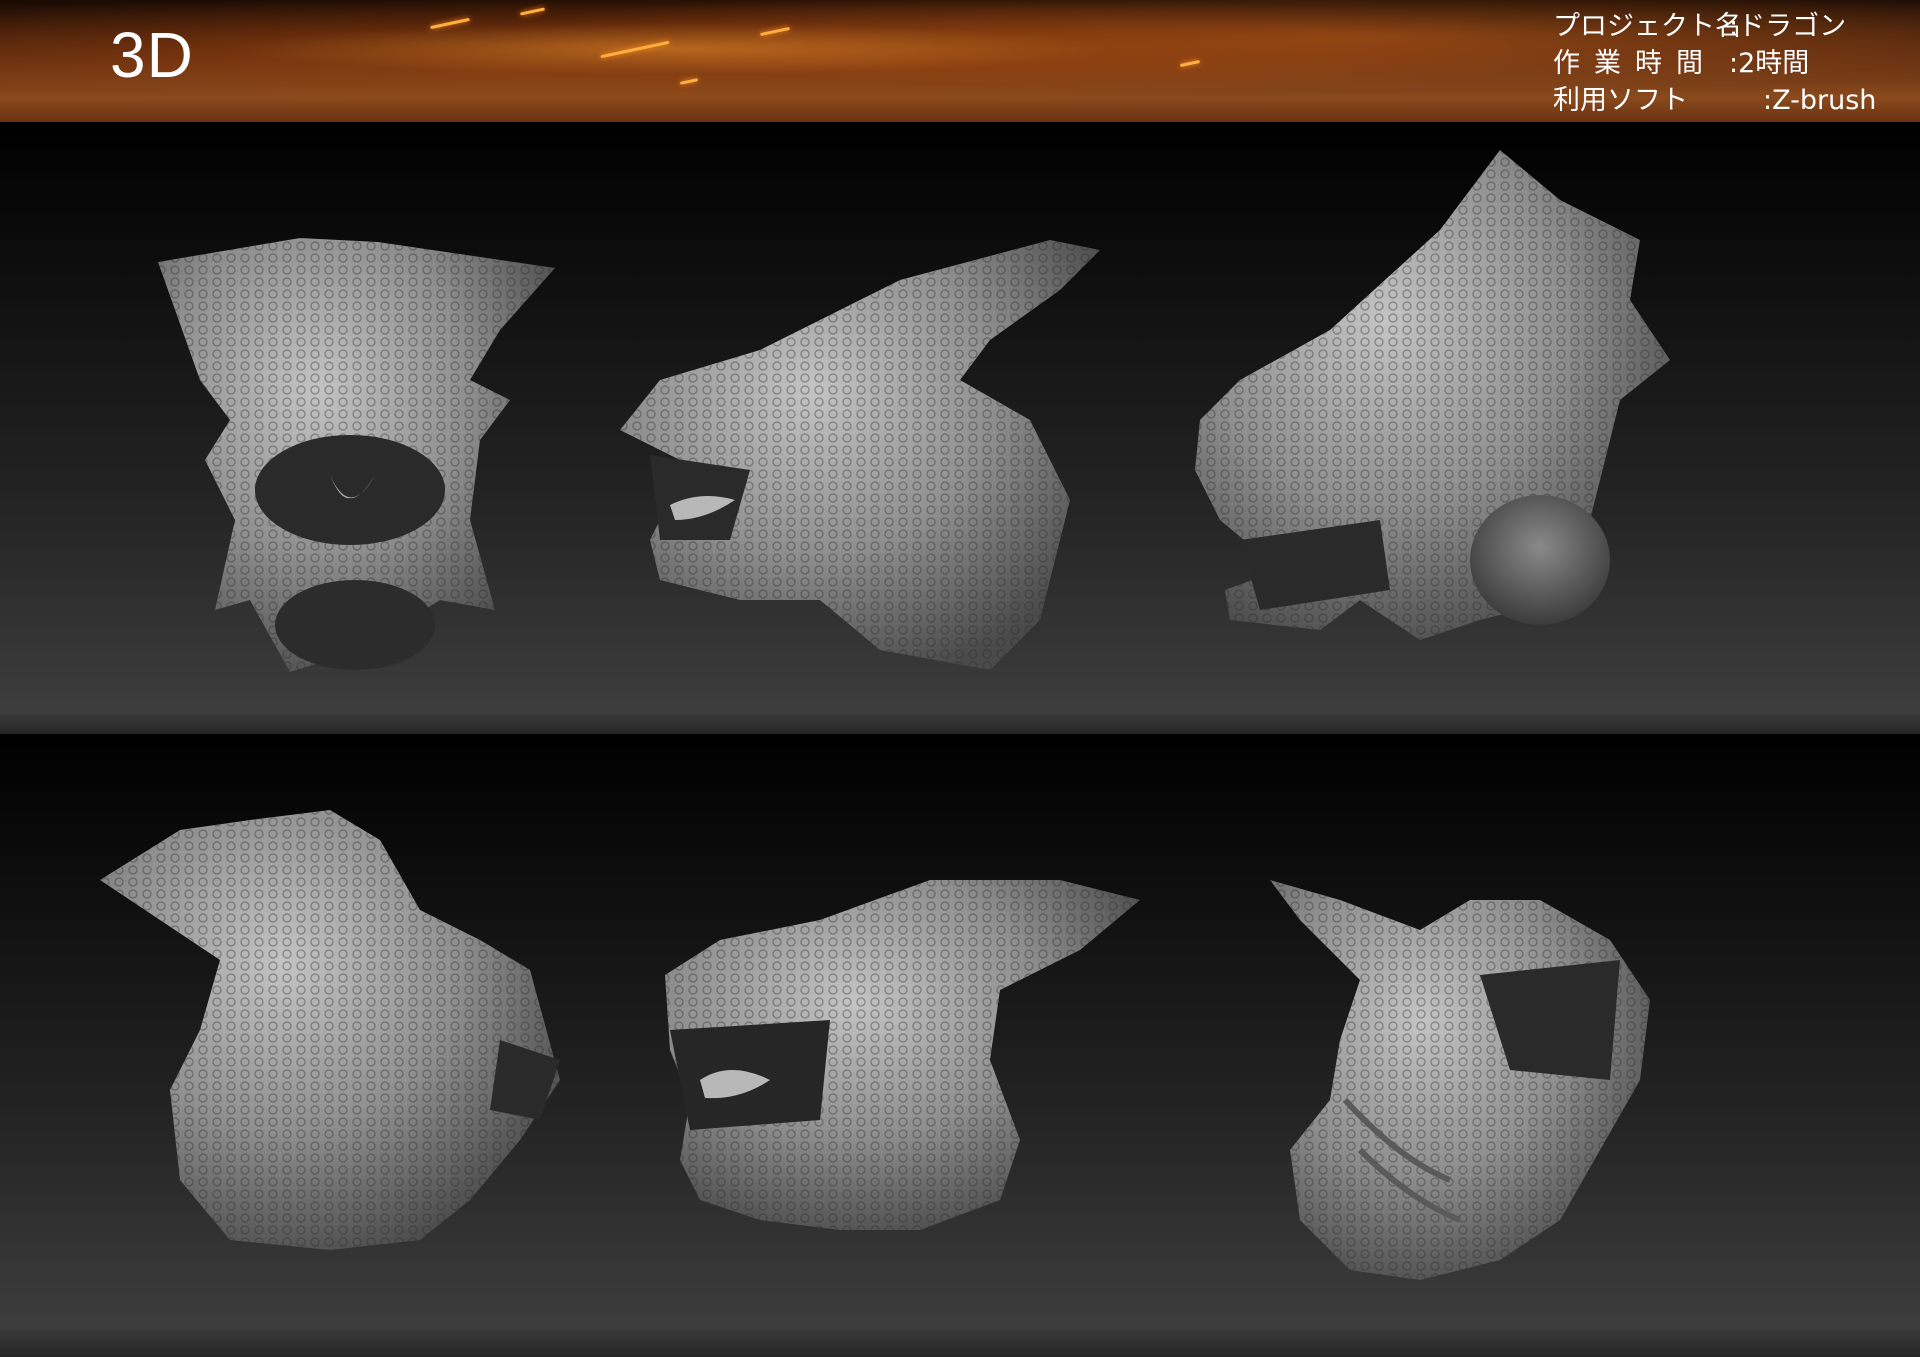 This screenshot has height=1357, width=1920. What do you see at coordinates (1460, 1080) in the screenshot?
I see `dragon-render-underside` at bounding box center [1460, 1080].